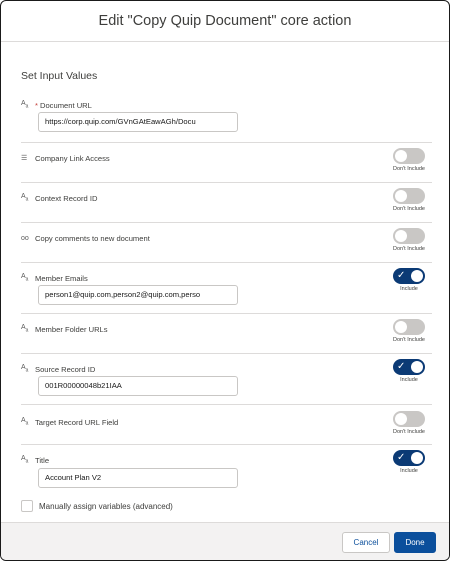 The height and width of the screenshot is (561, 450). Describe the element at coordinates (138, 478) in the screenshot. I see `title-input: Account Plan V2` at that location.